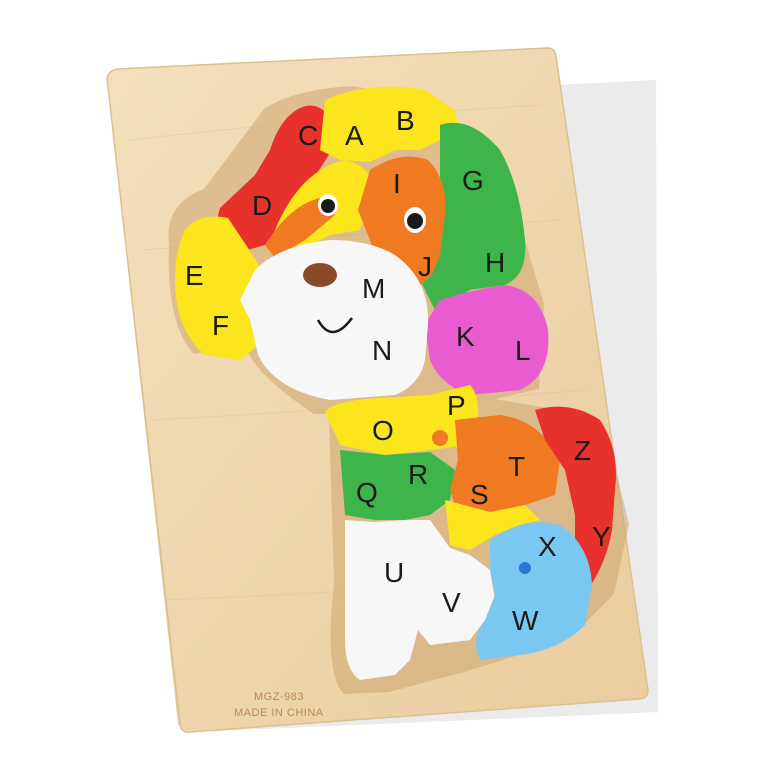  I want to click on letter-k: K, so click(465, 336).